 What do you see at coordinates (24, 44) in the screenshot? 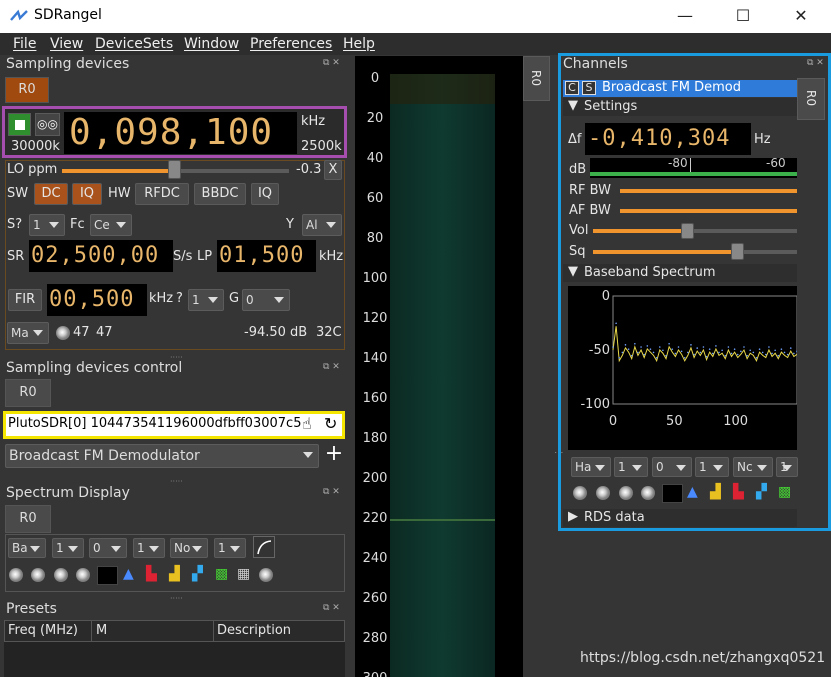
I see `menu-file: File` at bounding box center [24, 44].